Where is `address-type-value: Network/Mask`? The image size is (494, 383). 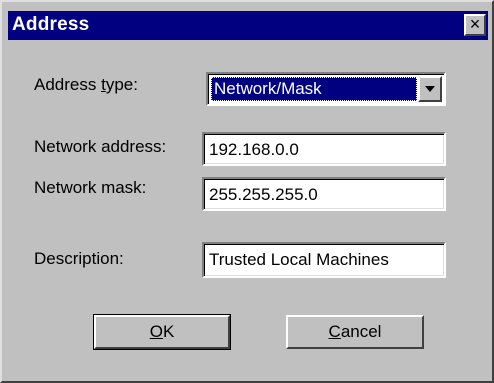 address-type-value: Network/Mask is located at coordinates (314, 89).